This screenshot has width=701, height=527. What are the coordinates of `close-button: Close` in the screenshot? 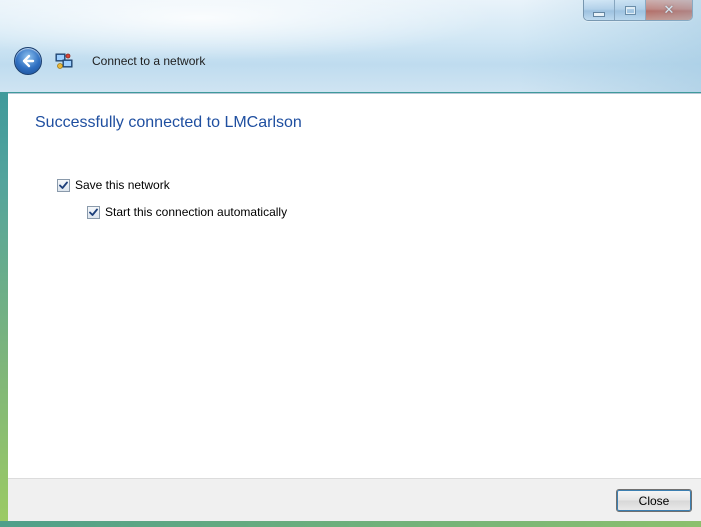 It's located at (654, 500).